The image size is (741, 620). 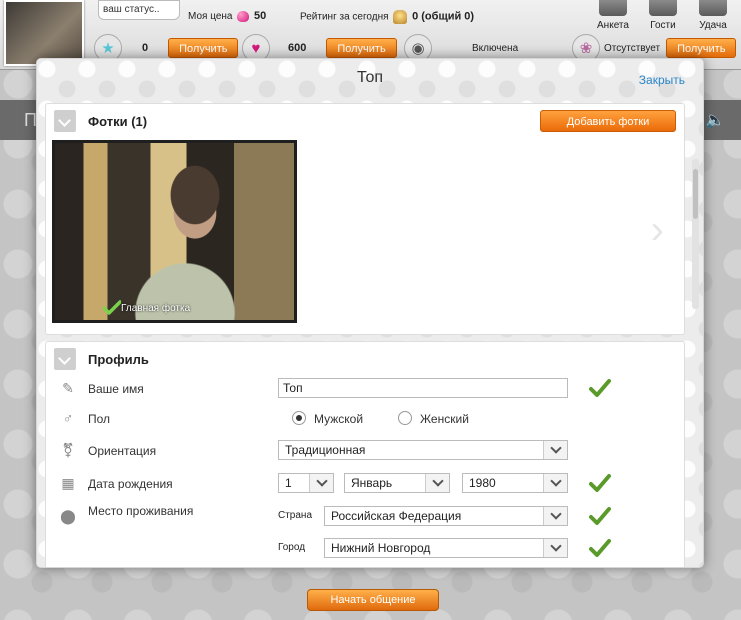 What do you see at coordinates (44, 33) in the screenshot?
I see `user-avatar` at bounding box center [44, 33].